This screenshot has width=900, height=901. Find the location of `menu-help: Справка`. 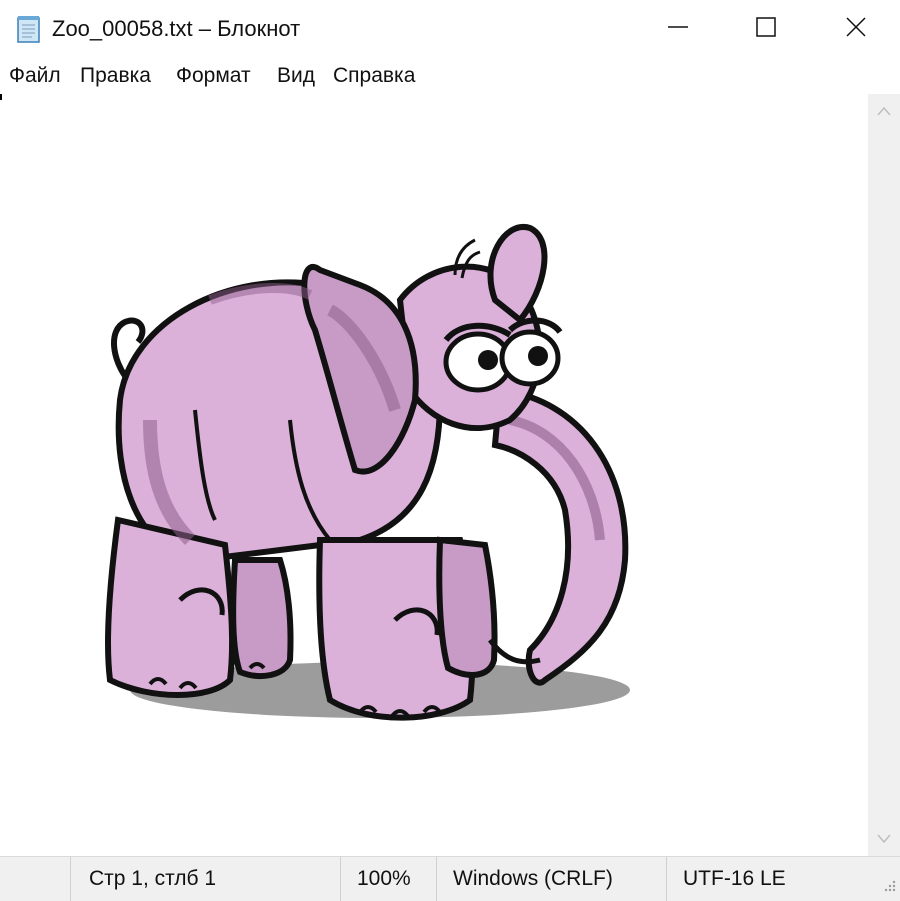

menu-help: Справка is located at coordinates (374, 76).